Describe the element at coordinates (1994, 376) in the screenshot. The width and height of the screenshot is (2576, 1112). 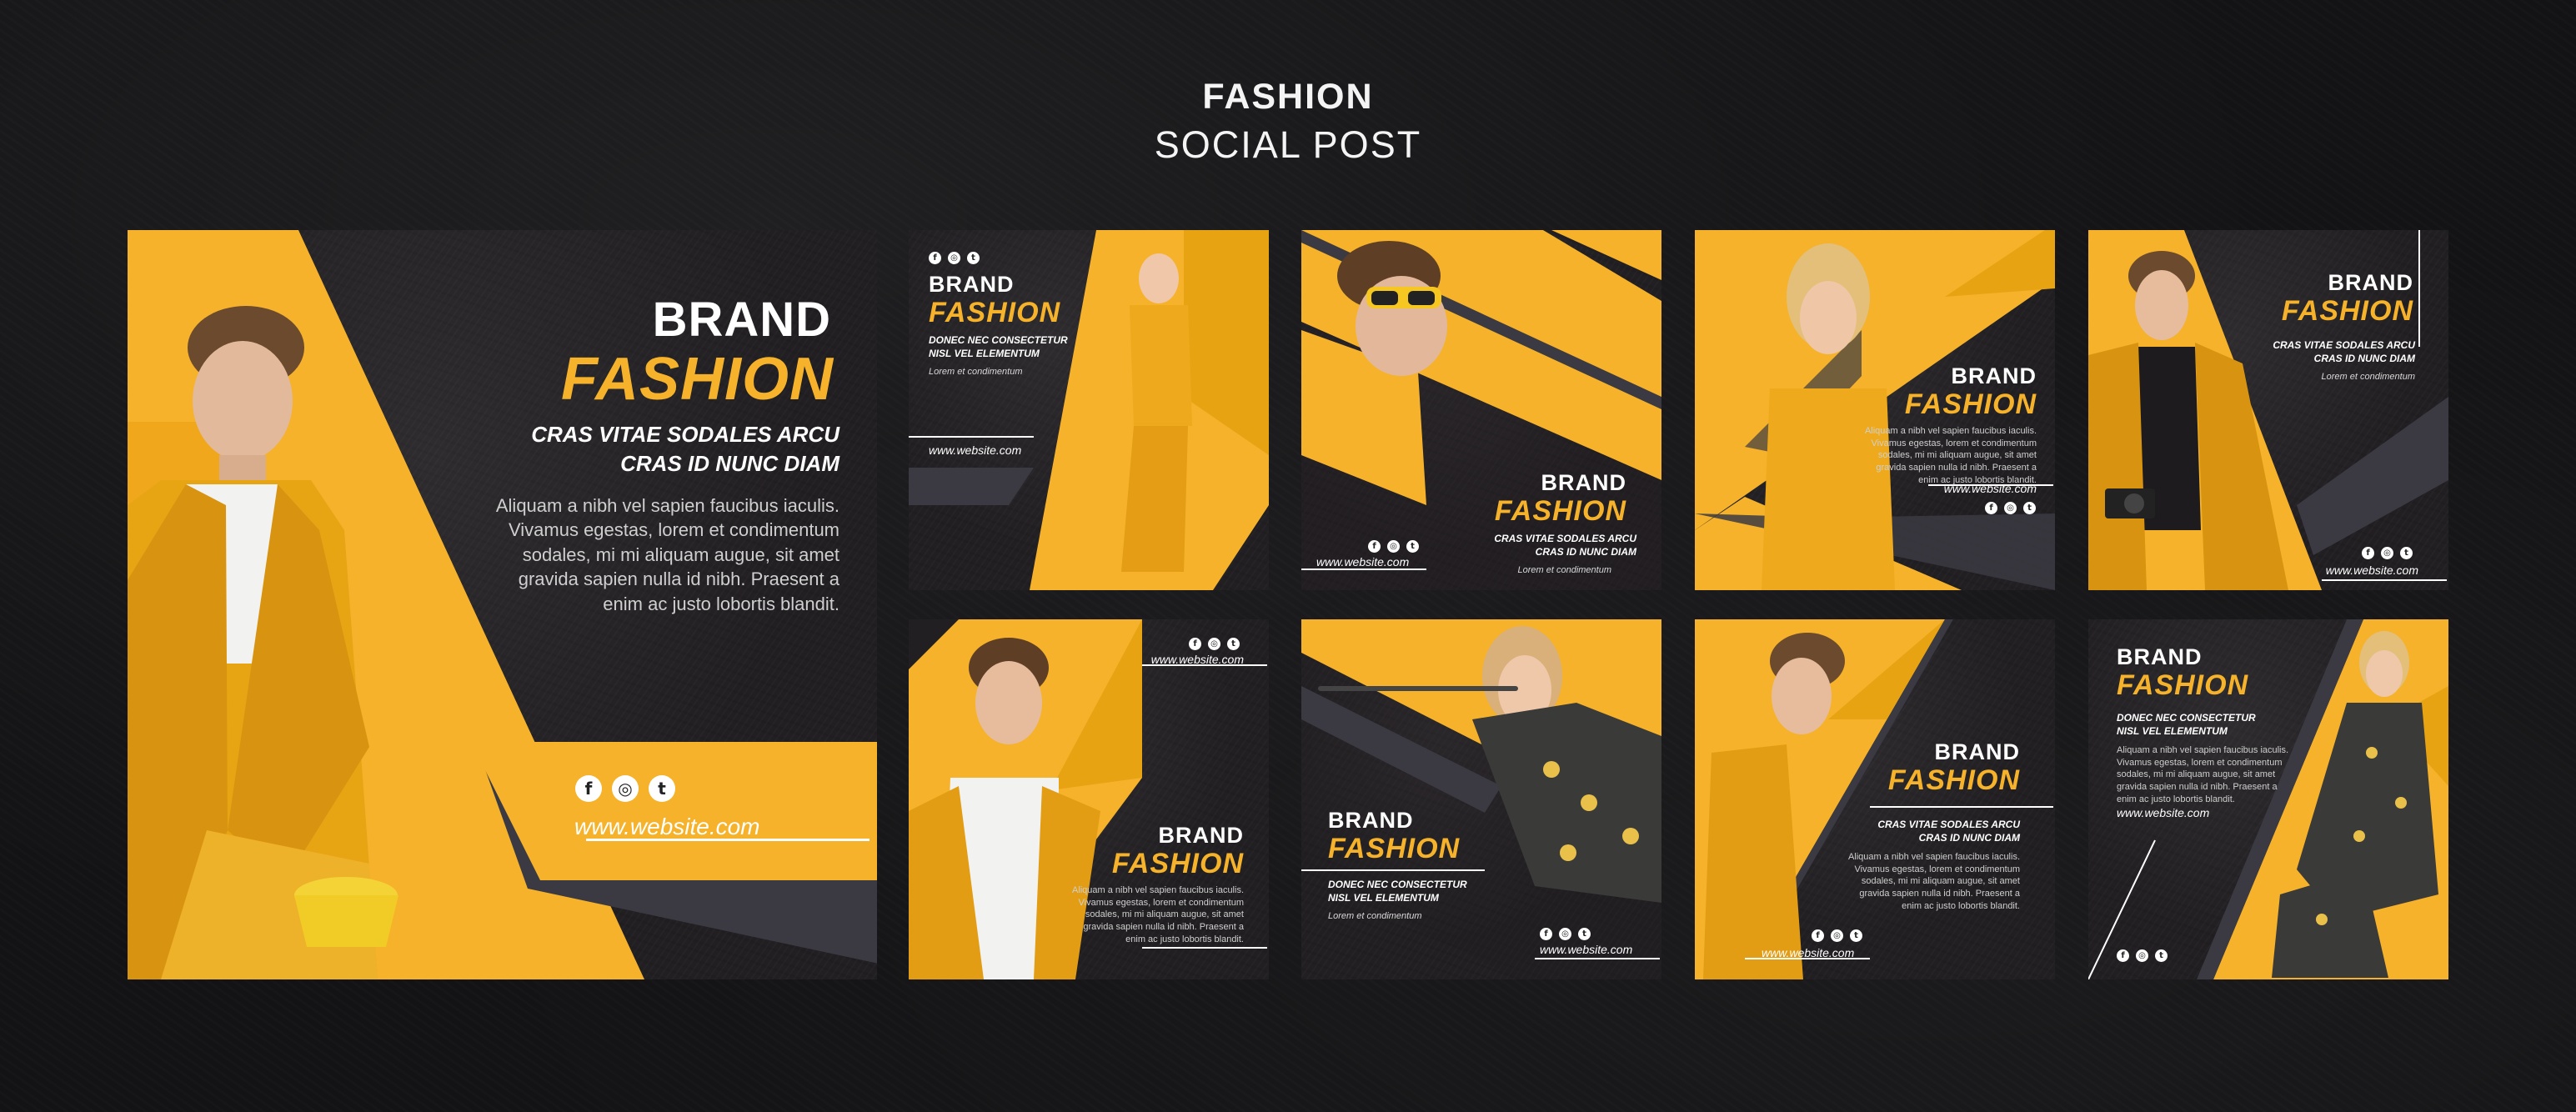
I see `post-3-brand: BRAND` at that location.